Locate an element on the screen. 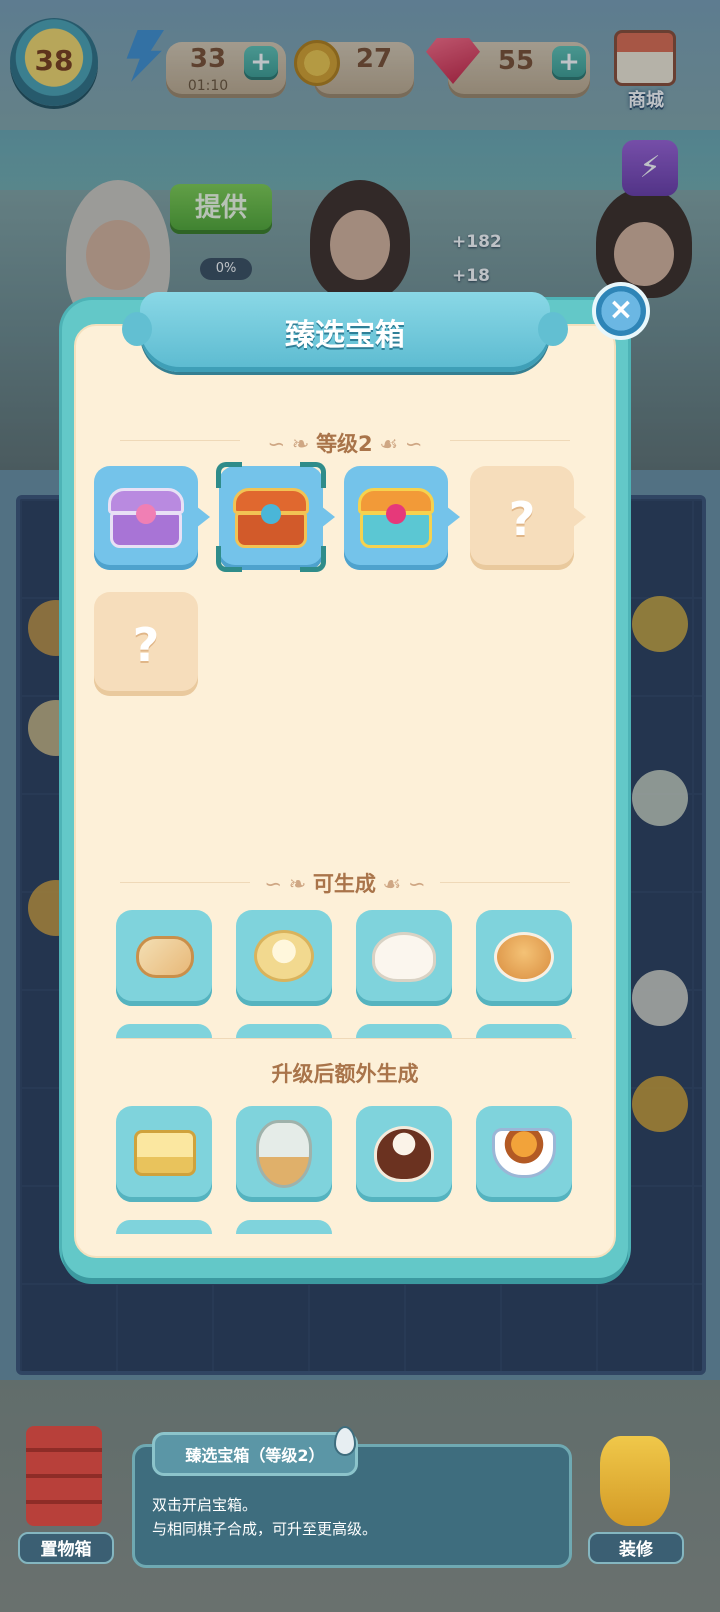 The height and width of the screenshot is (1612, 720). extra-section-heading: 升级后额外生成 is located at coordinates (345, 1074).